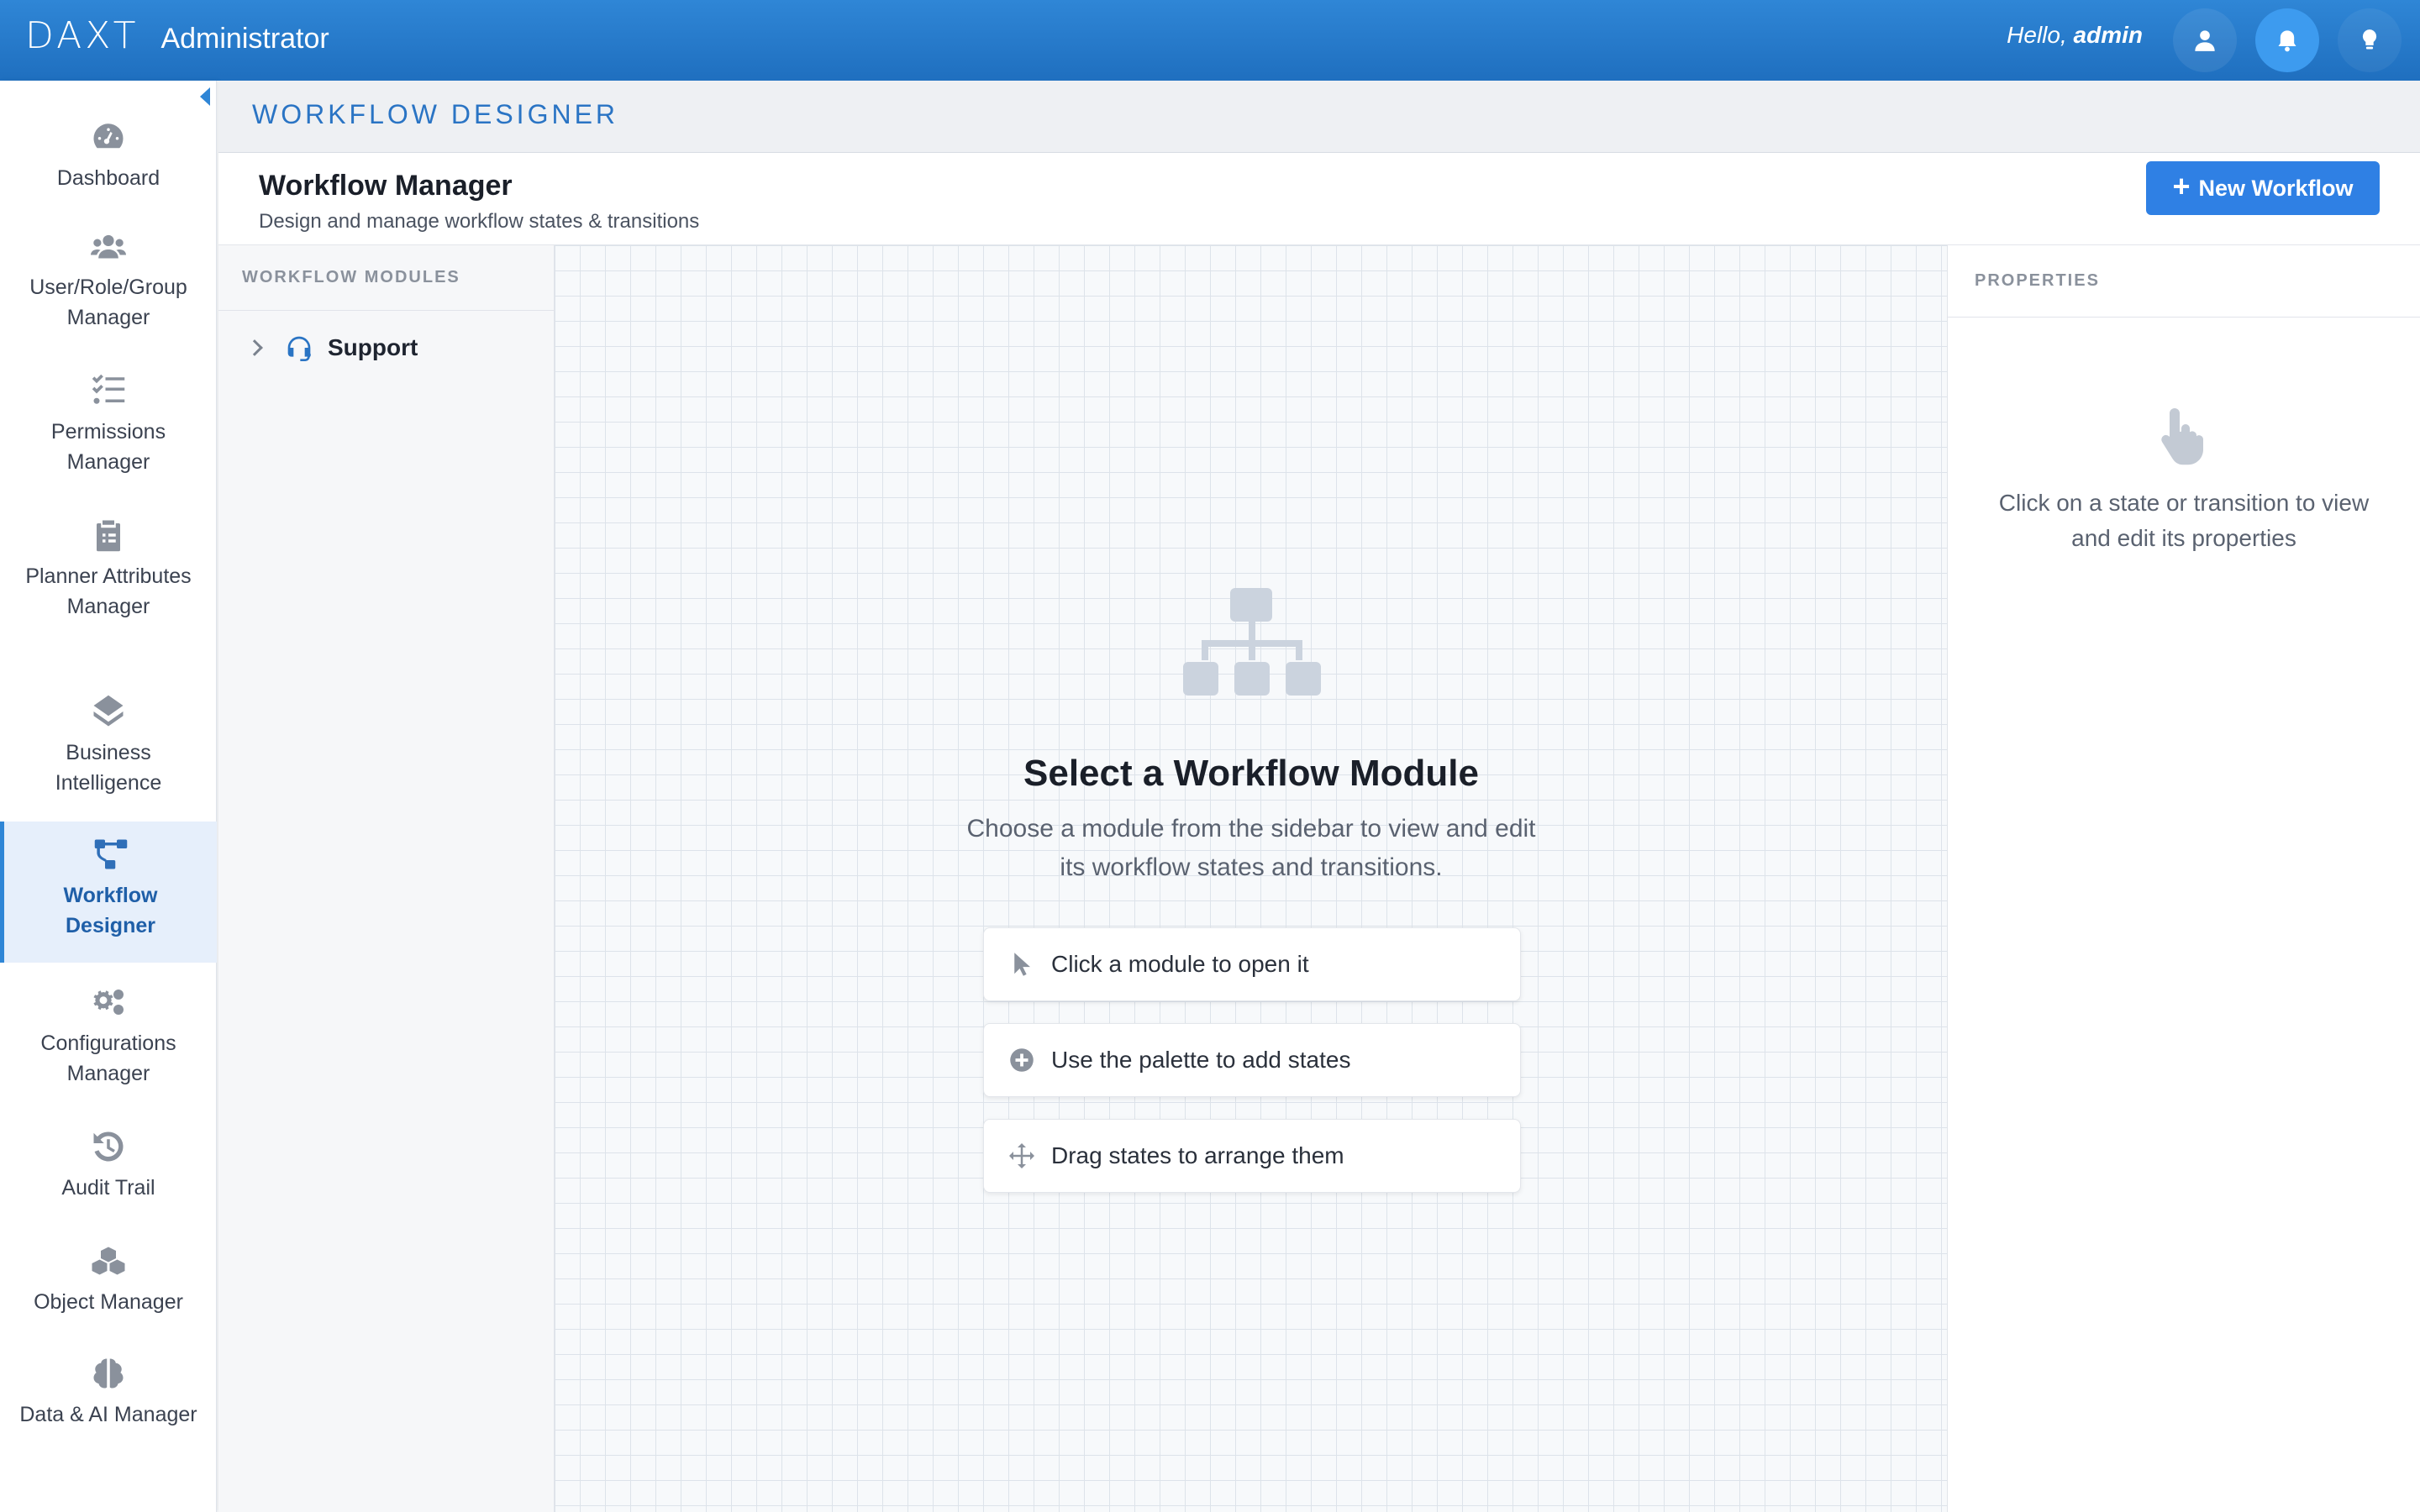 This screenshot has width=2420, height=1512. I want to click on sidebar-item-label: Permissions Manager, so click(108, 447).